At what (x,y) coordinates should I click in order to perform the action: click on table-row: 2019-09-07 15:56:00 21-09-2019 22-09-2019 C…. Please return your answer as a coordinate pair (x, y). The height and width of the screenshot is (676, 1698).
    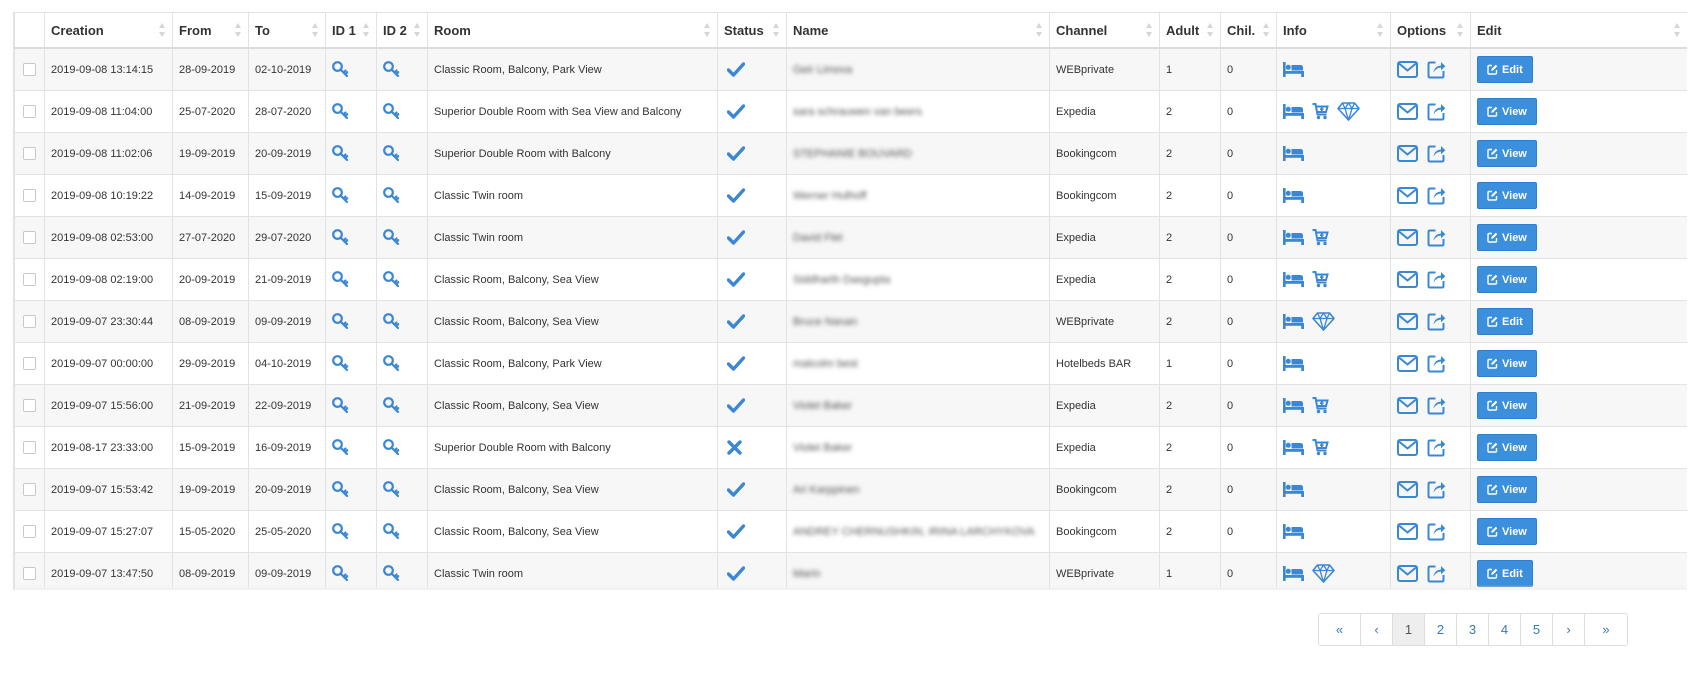
    Looking at the image, I should click on (850, 405).